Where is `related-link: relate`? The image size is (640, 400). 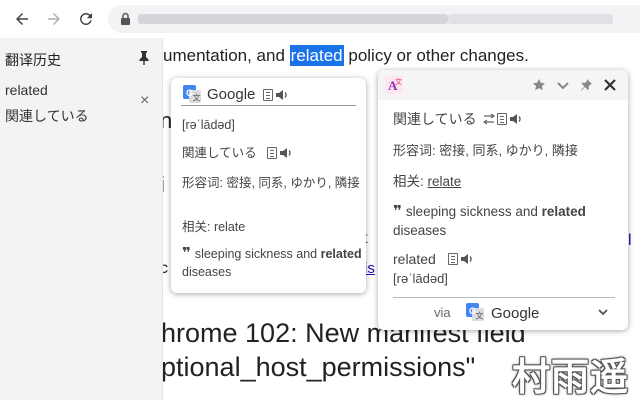
related-link: relate is located at coordinates (445, 181).